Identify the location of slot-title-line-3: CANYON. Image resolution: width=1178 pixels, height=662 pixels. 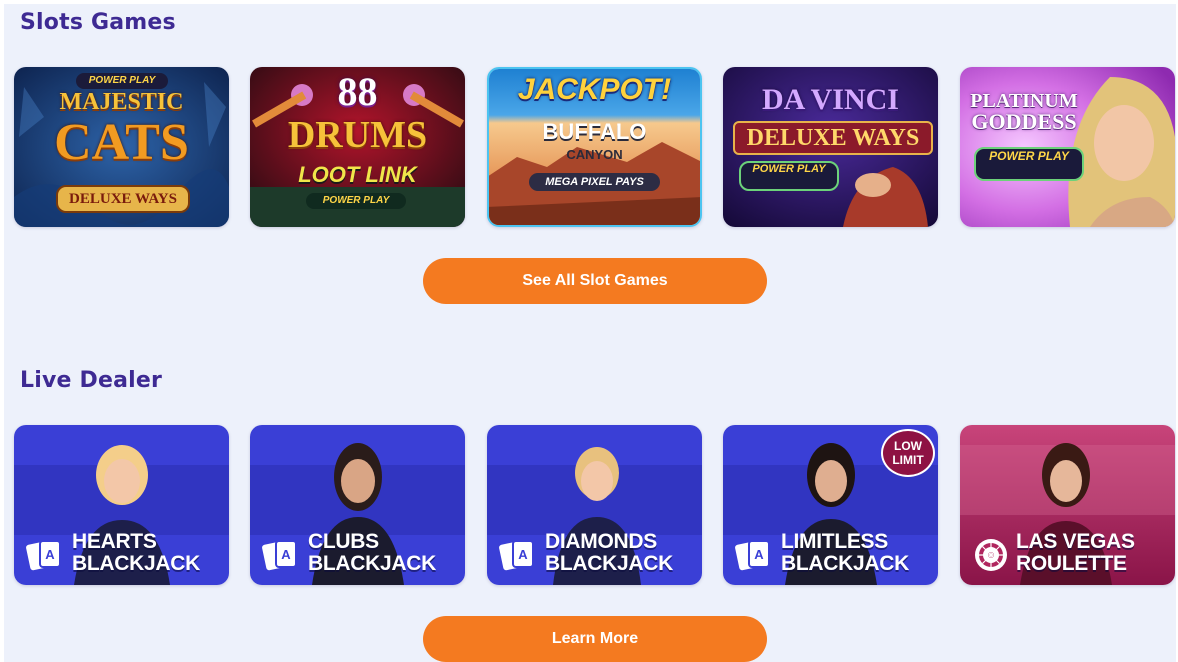
(594, 154).